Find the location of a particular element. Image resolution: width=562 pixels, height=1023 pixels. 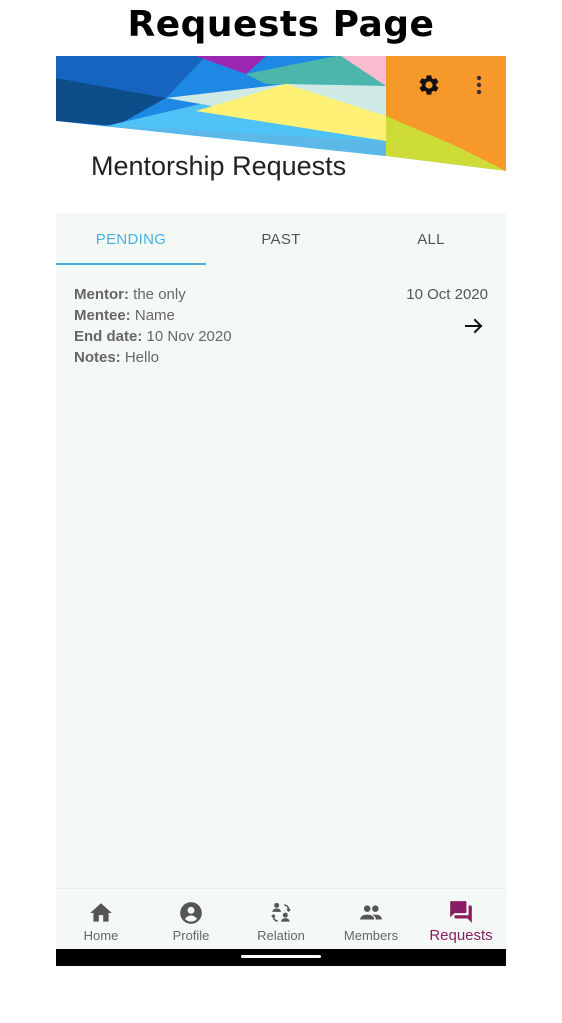

notes-row: Notes: Hello is located at coordinates (116, 357).